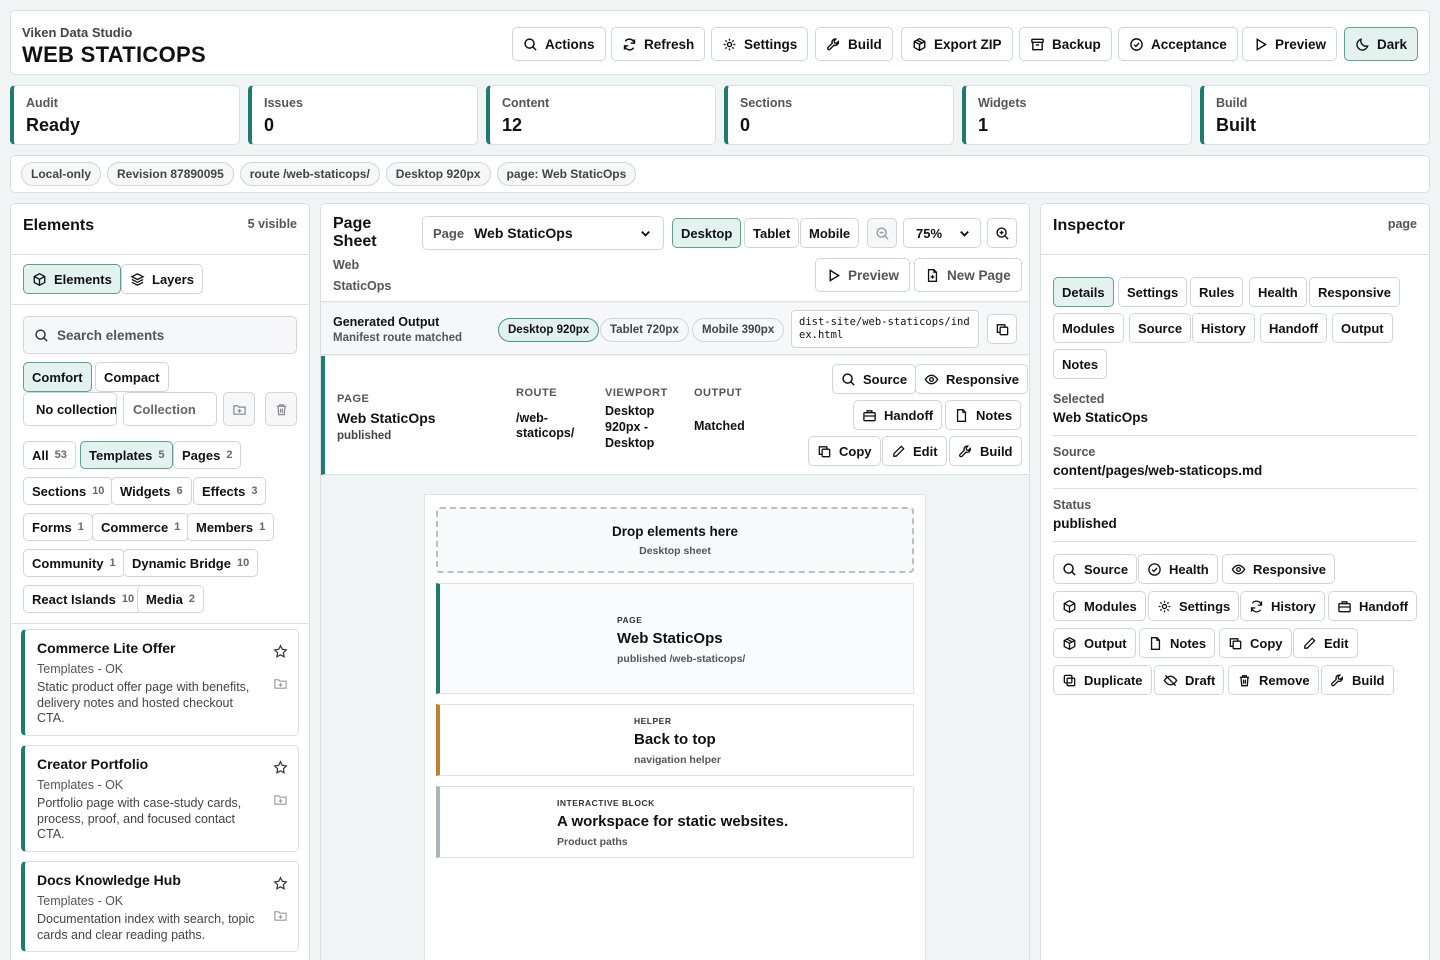 This screenshot has height=960, width=1440. What do you see at coordinates (74, 563) in the screenshot?
I see `category-community: Community 1` at bounding box center [74, 563].